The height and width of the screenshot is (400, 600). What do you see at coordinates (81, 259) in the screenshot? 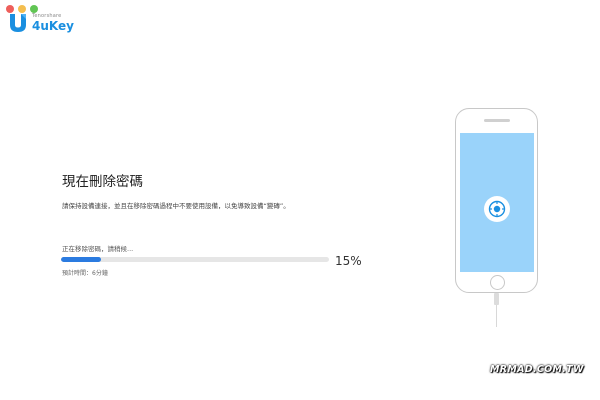
I see `progress-bar-fill` at bounding box center [81, 259].